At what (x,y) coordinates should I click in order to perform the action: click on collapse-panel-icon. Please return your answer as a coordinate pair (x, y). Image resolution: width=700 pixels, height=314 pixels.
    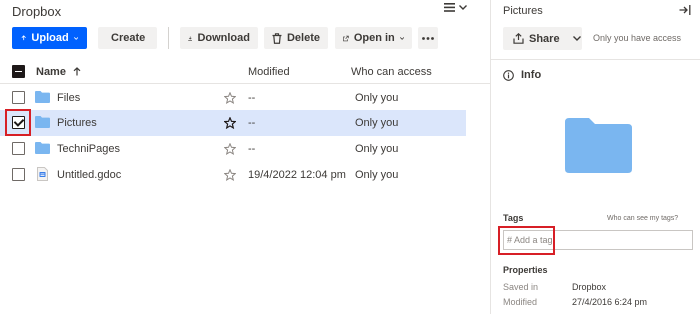
    Looking at the image, I should click on (685, 10).